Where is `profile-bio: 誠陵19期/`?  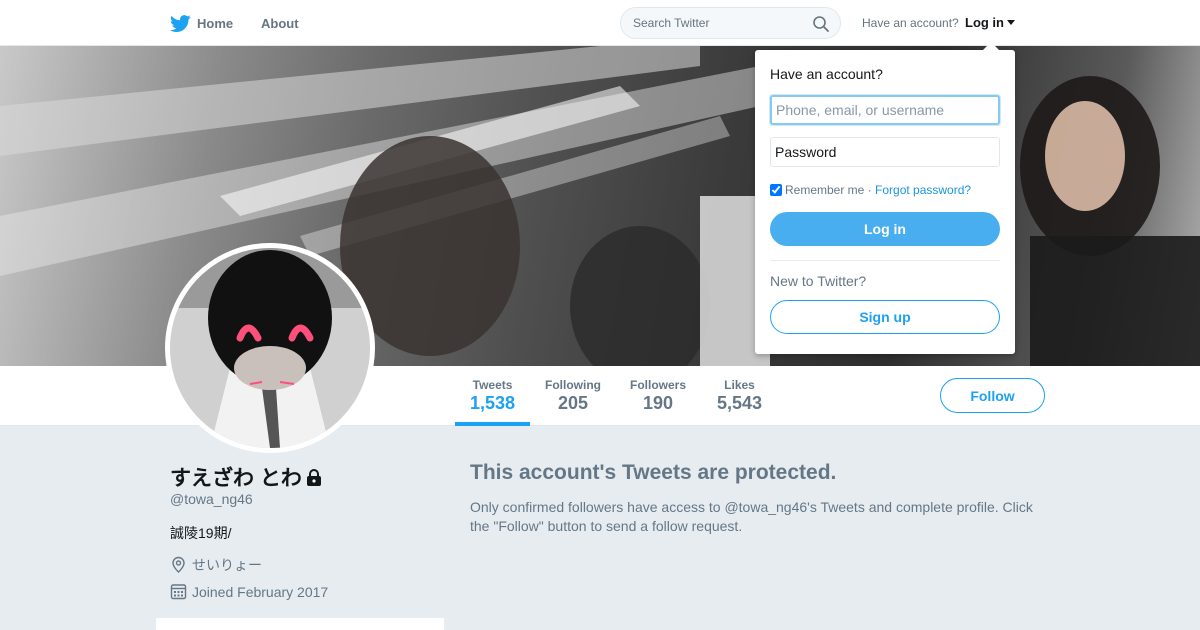
profile-bio: 誠陵19期/ is located at coordinates (201, 533).